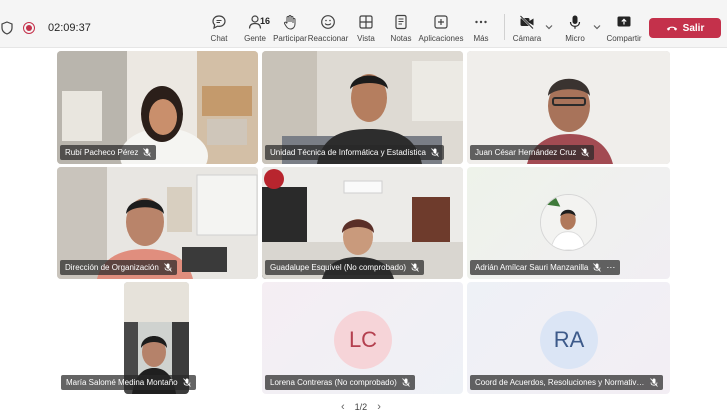 This screenshot has width=727, height=418. I want to click on video-tile: Rubí Pacheco Pérez, so click(157, 107).